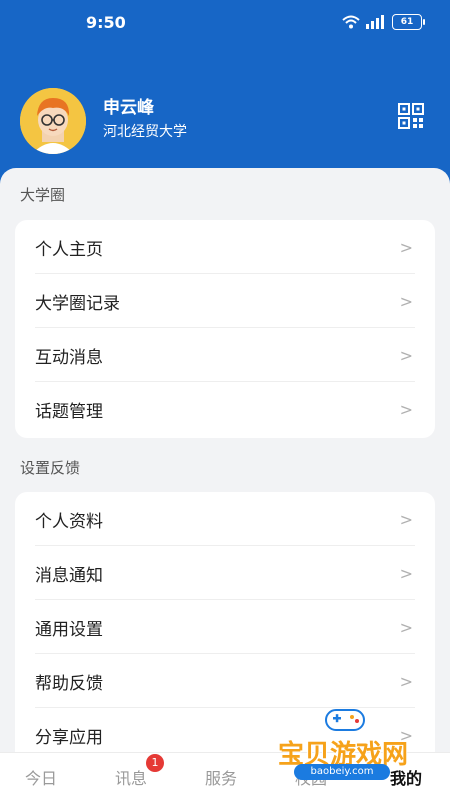  I want to click on battery-level: 61, so click(407, 22).